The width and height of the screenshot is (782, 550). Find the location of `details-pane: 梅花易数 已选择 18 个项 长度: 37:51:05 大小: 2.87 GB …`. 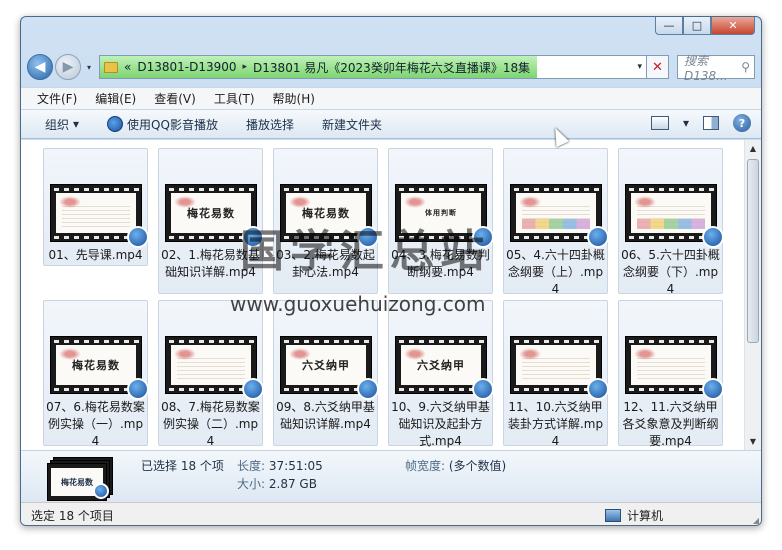

details-pane: 梅花易数 已选择 18 个项 长度: 37:51:05 大小: 2.87 GB … is located at coordinates (391, 476).